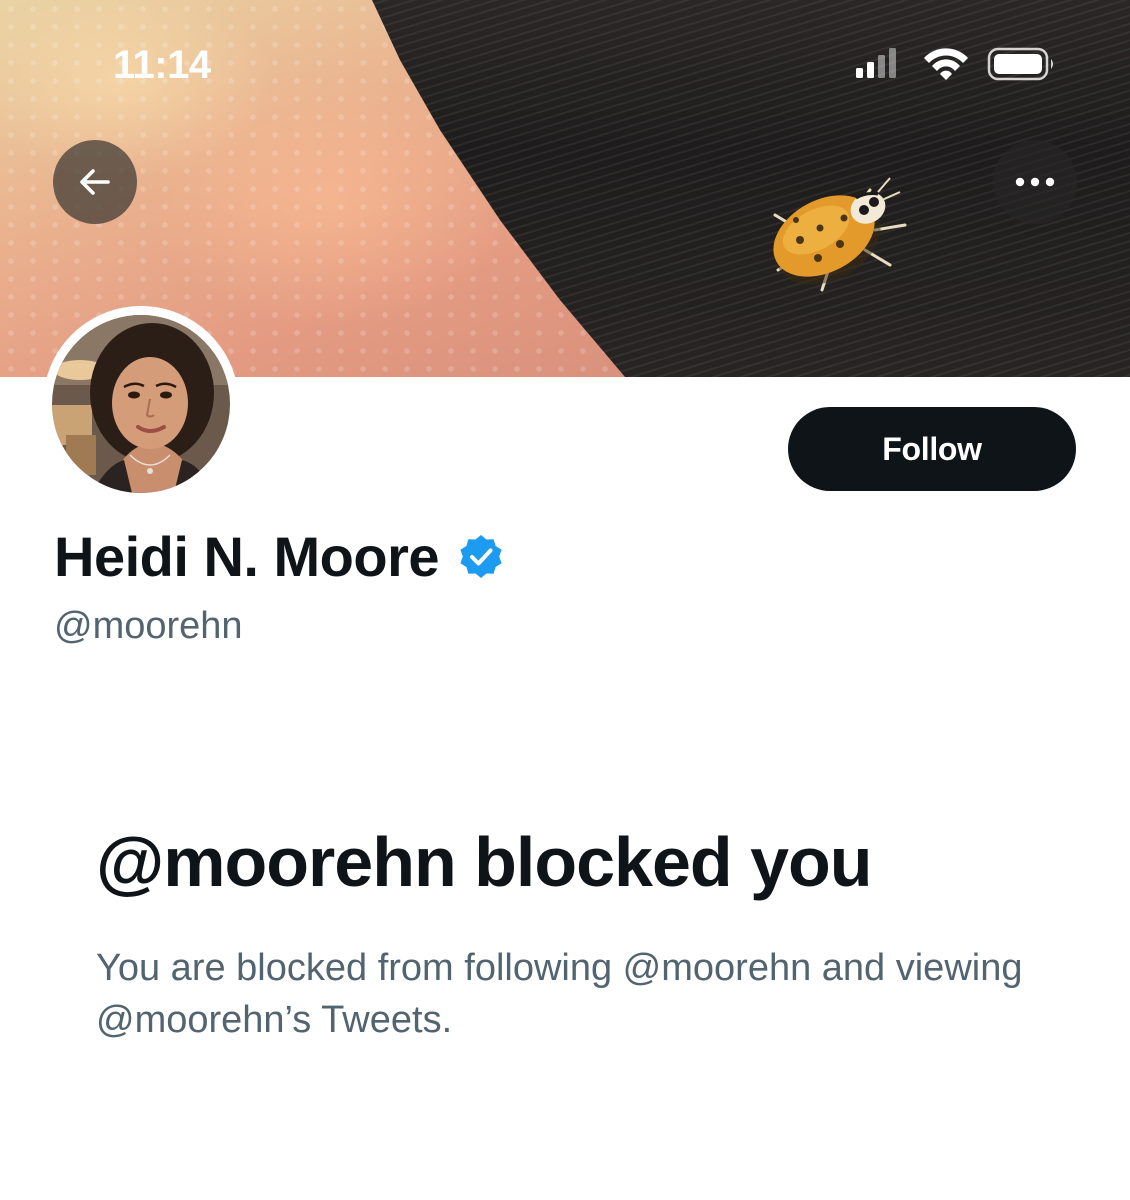 The height and width of the screenshot is (1200, 1130). I want to click on avatar-photo, so click(141, 404).